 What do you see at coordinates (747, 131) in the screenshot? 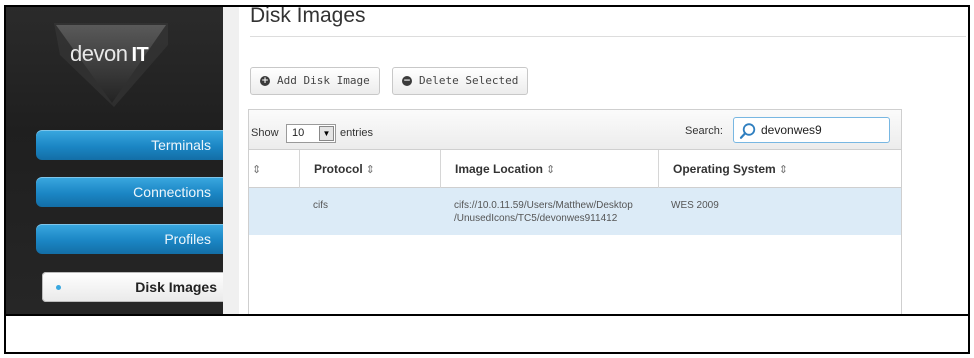
I see `search-icon` at bounding box center [747, 131].